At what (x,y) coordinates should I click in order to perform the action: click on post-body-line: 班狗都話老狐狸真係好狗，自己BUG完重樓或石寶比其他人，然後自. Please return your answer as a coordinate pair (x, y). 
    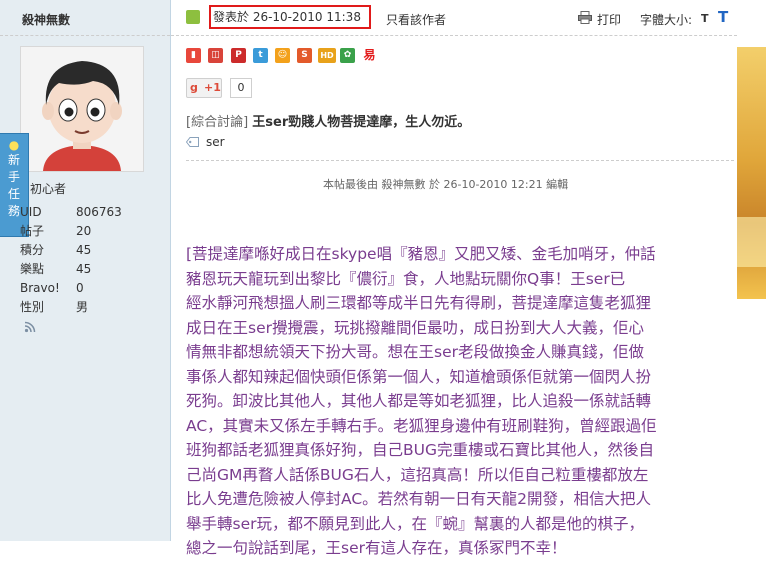
    Looking at the image, I should click on (420, 450).